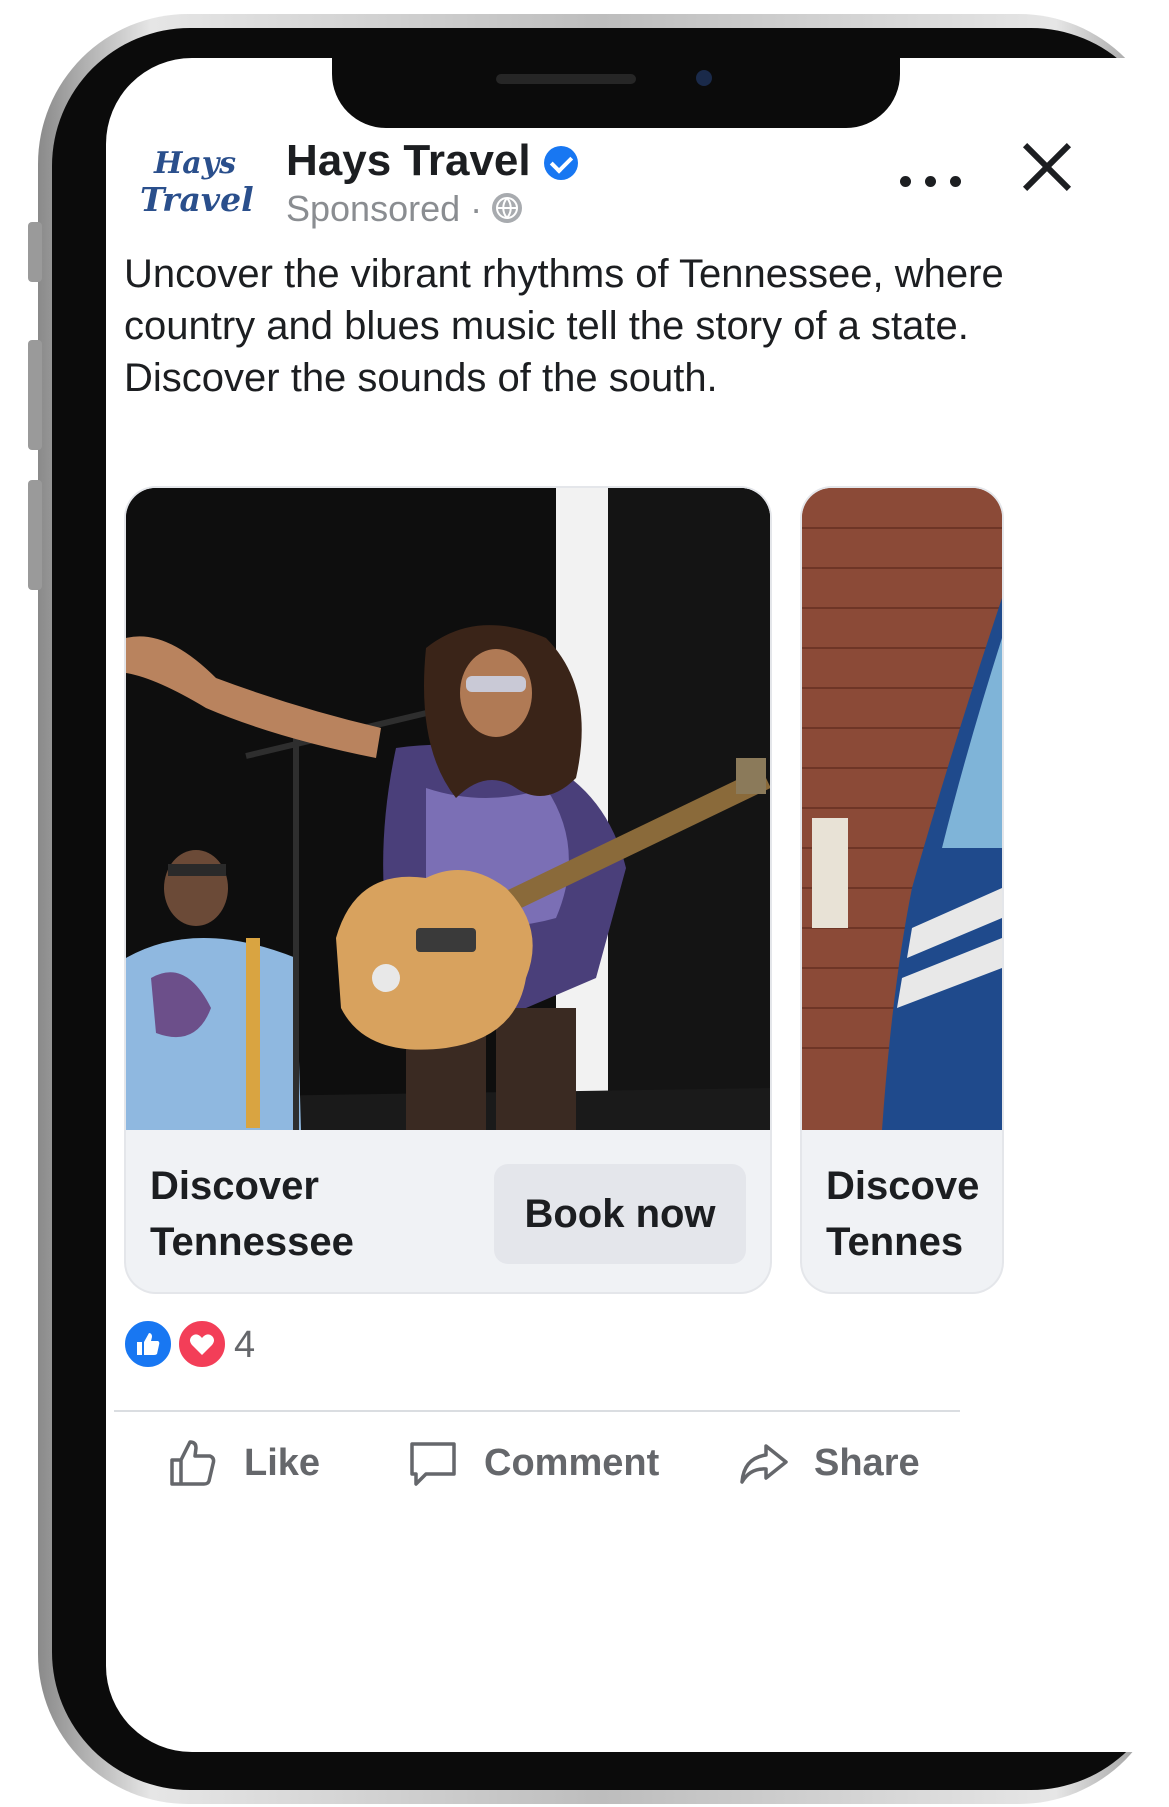 The height and width of the screenshot is (1807, 1169). Describe the element at coordinates (243, 1463) in the screenshot. I see `like-button: Like` at that location.